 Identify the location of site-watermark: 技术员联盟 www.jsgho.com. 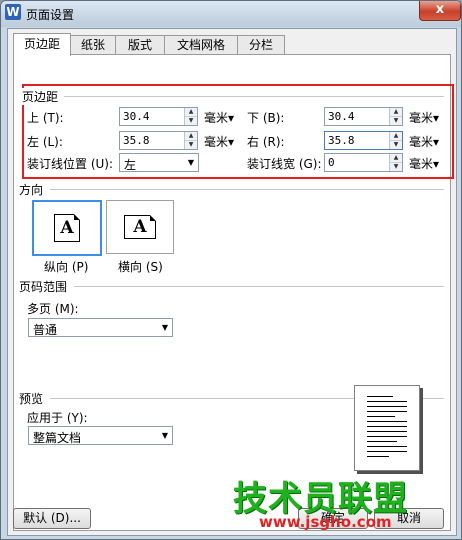
(334, 501).